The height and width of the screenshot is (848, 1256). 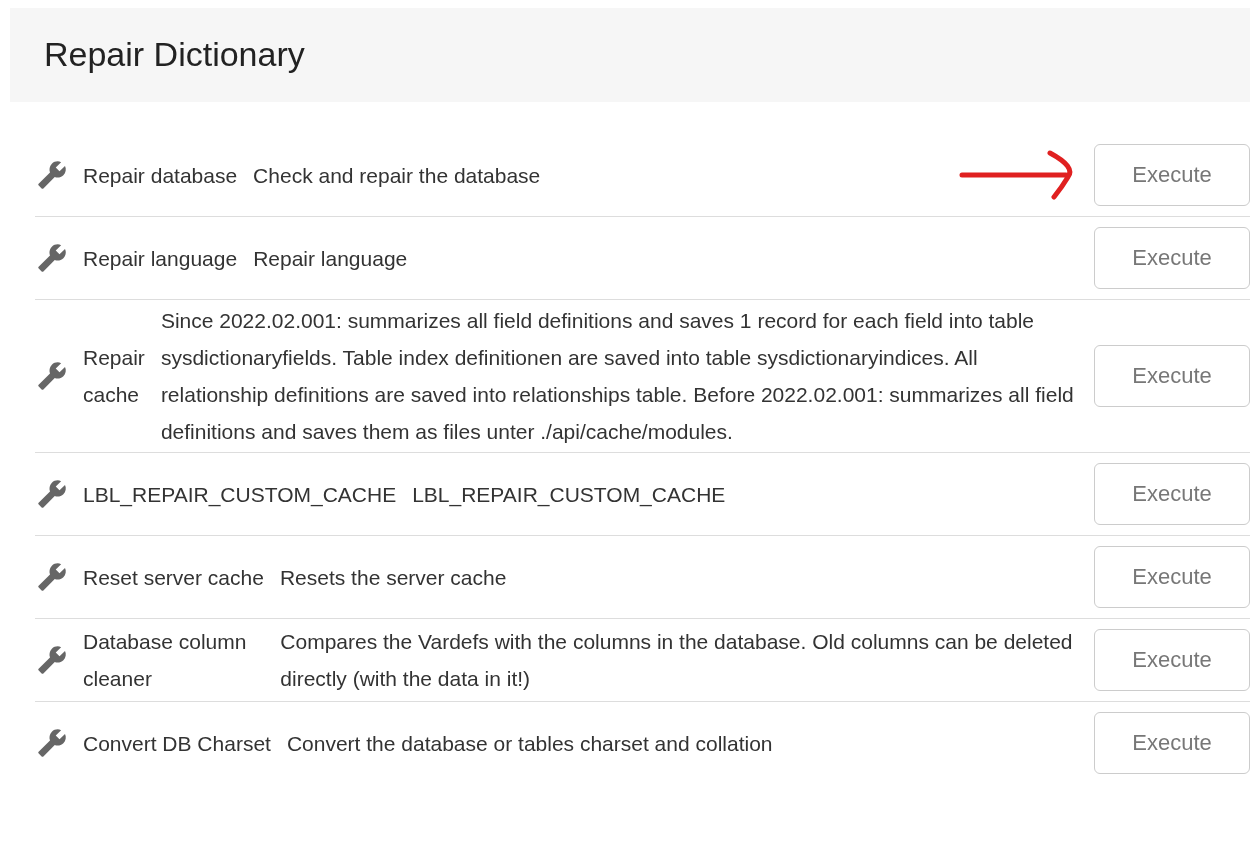 I want to click on action-name: LBL_REPAIR_CUSTOM_CACHE, so click(x=240, y=495).